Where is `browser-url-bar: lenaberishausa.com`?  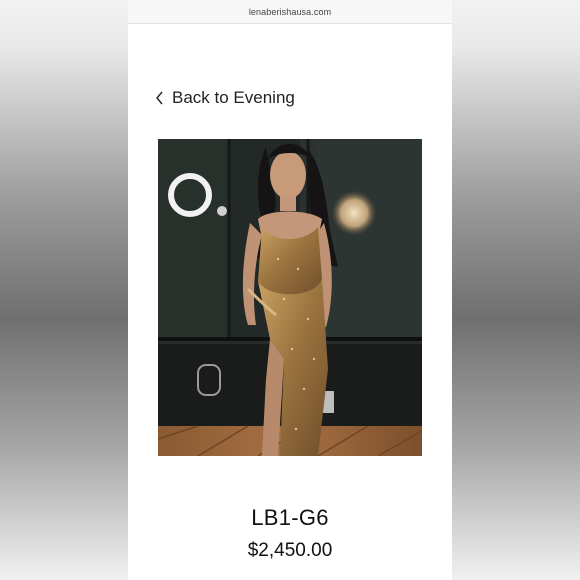 browser-url-bar: lenaberishausa.com is located at coordinates (290, 12).